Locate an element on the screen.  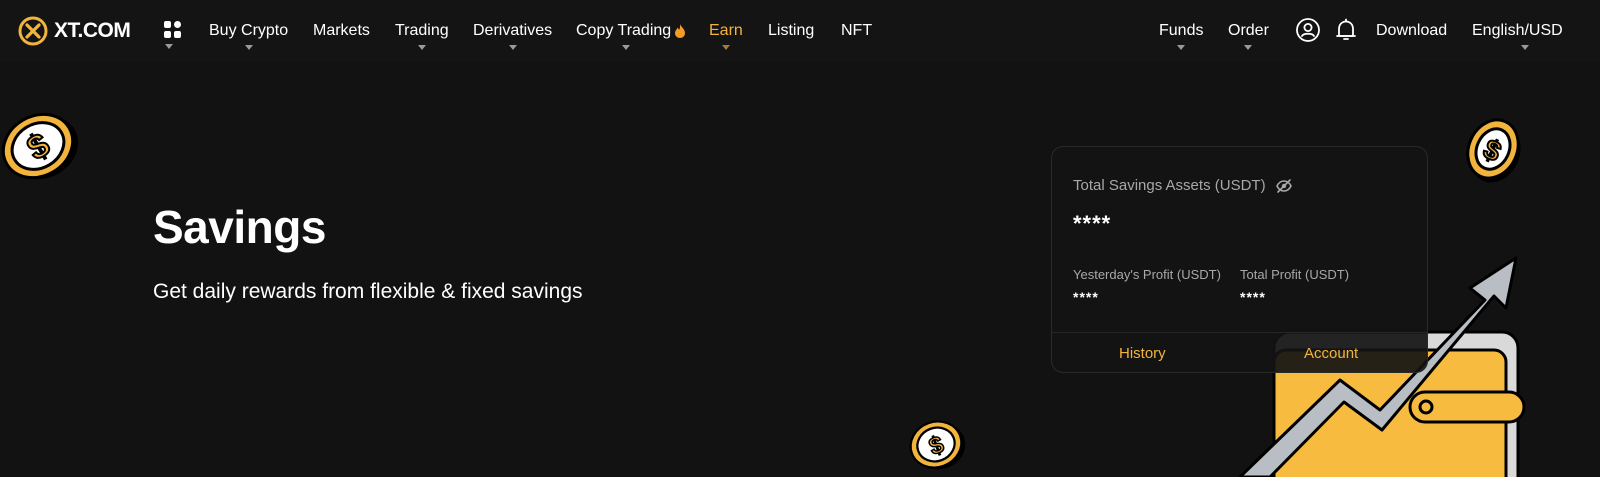
history-link: History is located at coordinates (1142, 353).